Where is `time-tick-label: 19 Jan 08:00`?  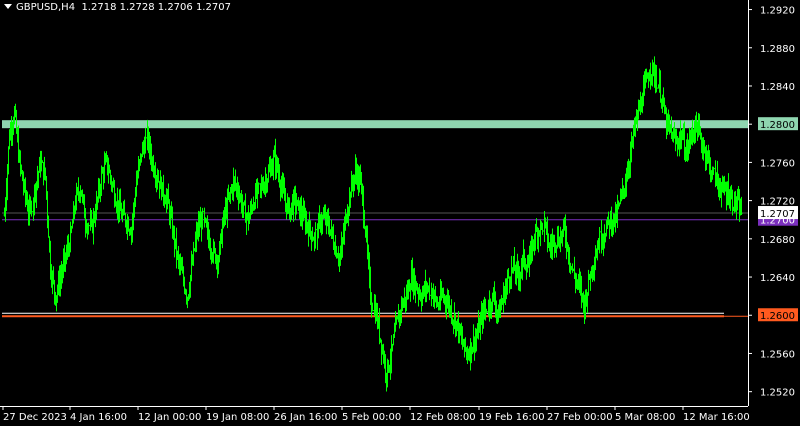 time-tick-label: 19 Jan 08:00 is located at coordinates (237, 417).